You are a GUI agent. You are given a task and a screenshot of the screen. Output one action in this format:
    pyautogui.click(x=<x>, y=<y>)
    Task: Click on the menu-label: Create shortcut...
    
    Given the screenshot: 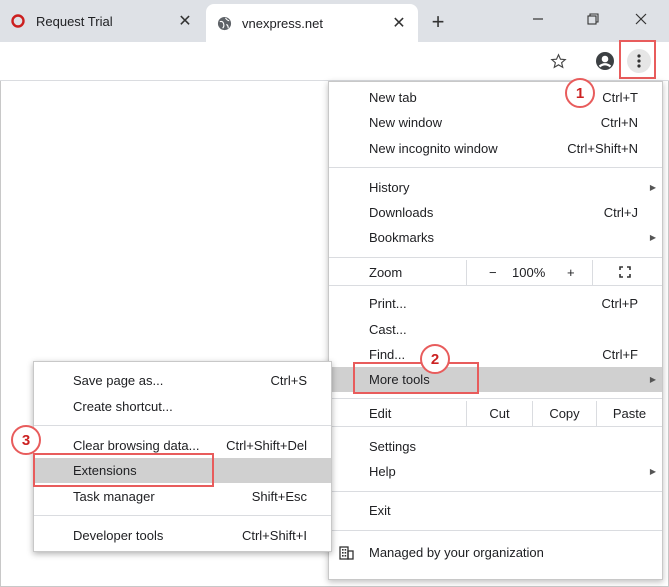 What is the action you would take?
    pyautogui.click(x=123, y=406)
    